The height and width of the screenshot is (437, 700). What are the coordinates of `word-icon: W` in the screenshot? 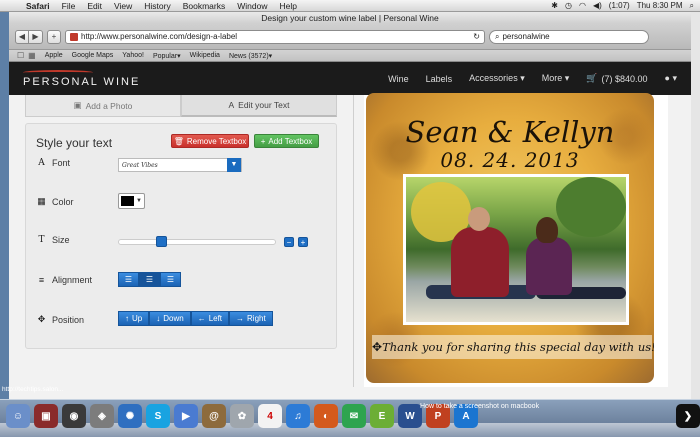 It's located at (410, 416).